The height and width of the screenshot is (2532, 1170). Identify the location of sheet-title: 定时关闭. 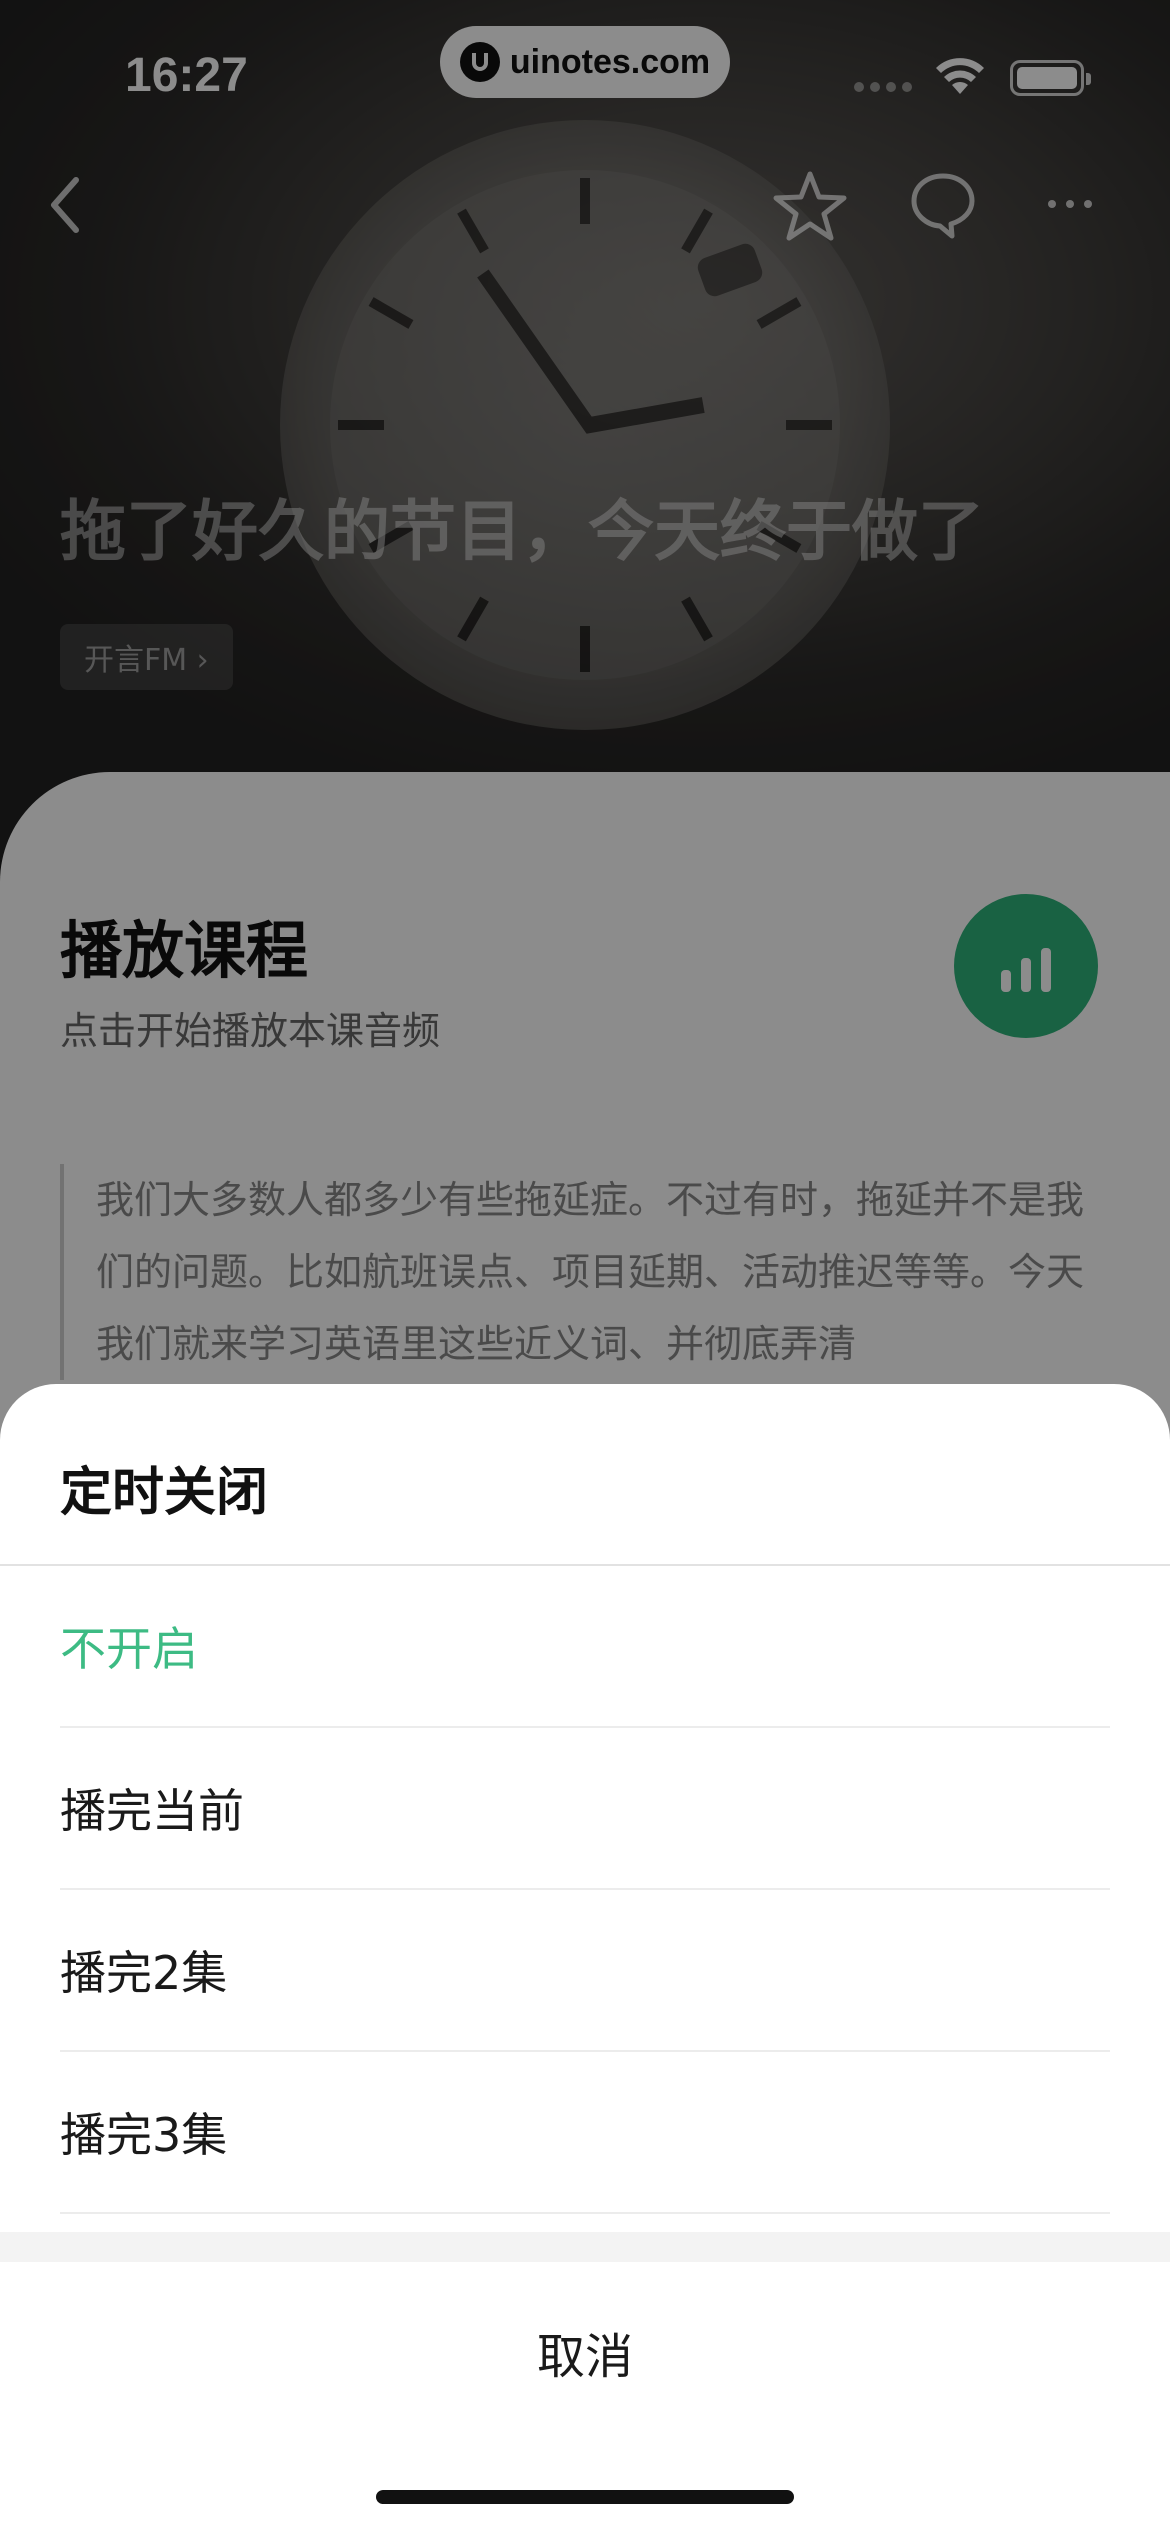
(164, 1493).